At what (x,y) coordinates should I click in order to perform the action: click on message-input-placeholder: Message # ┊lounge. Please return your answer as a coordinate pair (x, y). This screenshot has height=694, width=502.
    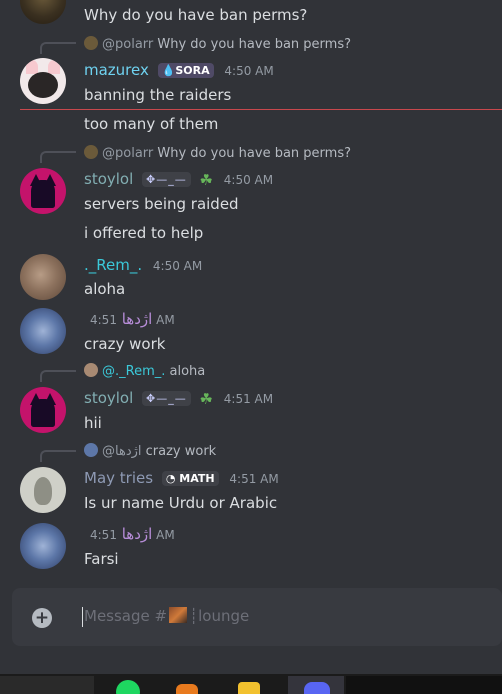
    Looking at the image, I should click on (166, 616).